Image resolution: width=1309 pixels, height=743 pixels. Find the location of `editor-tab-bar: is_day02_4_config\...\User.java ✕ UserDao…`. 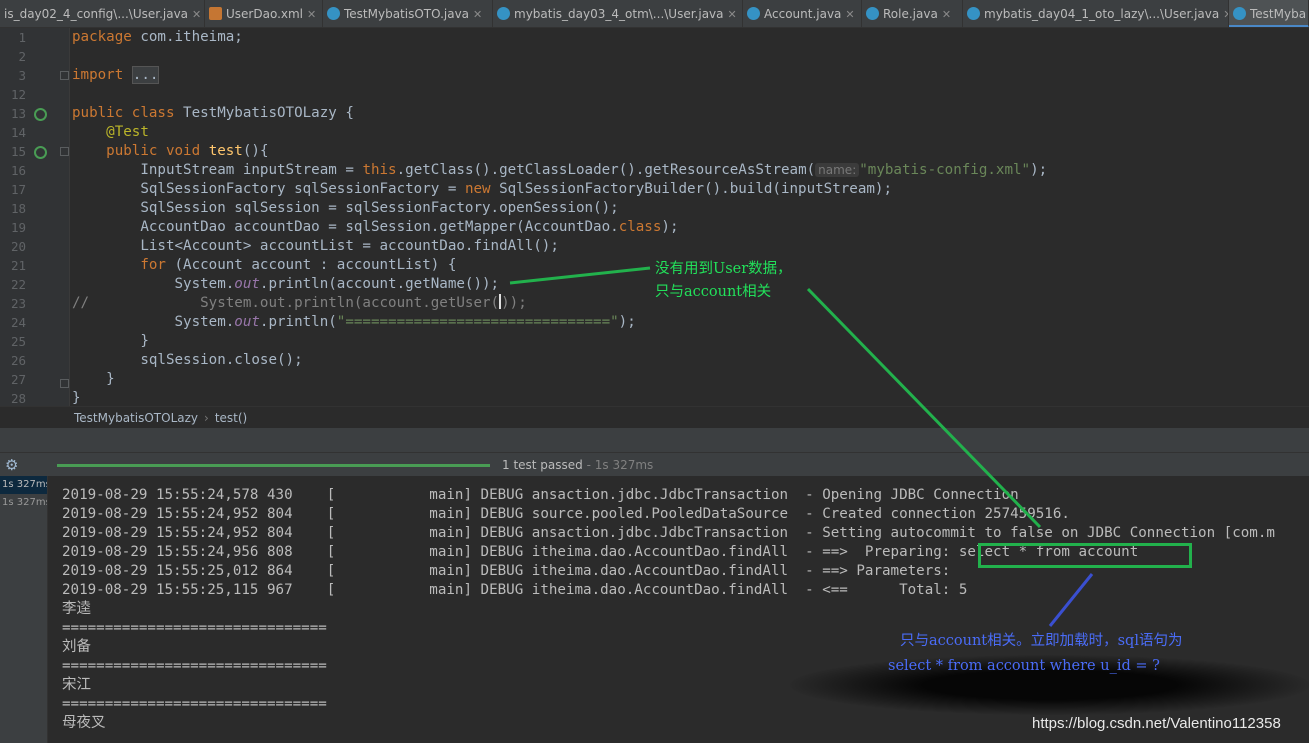

editor-tab-bar: is_day02_4_config\...\User.java ✕ UserDao… is located at coordinates (654, 14).